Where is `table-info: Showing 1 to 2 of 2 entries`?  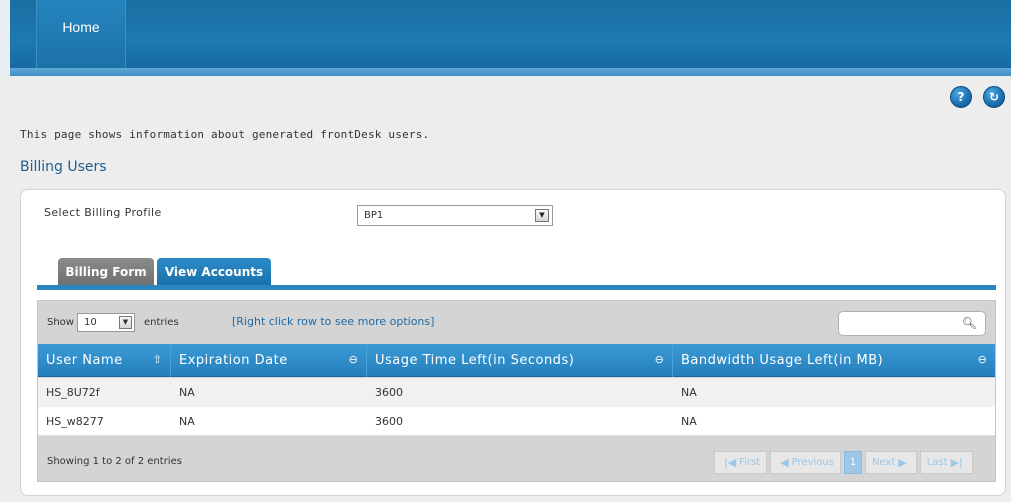 table-info: Showing 1 to 2 of 2 entries is located at coordinates (114, 461).